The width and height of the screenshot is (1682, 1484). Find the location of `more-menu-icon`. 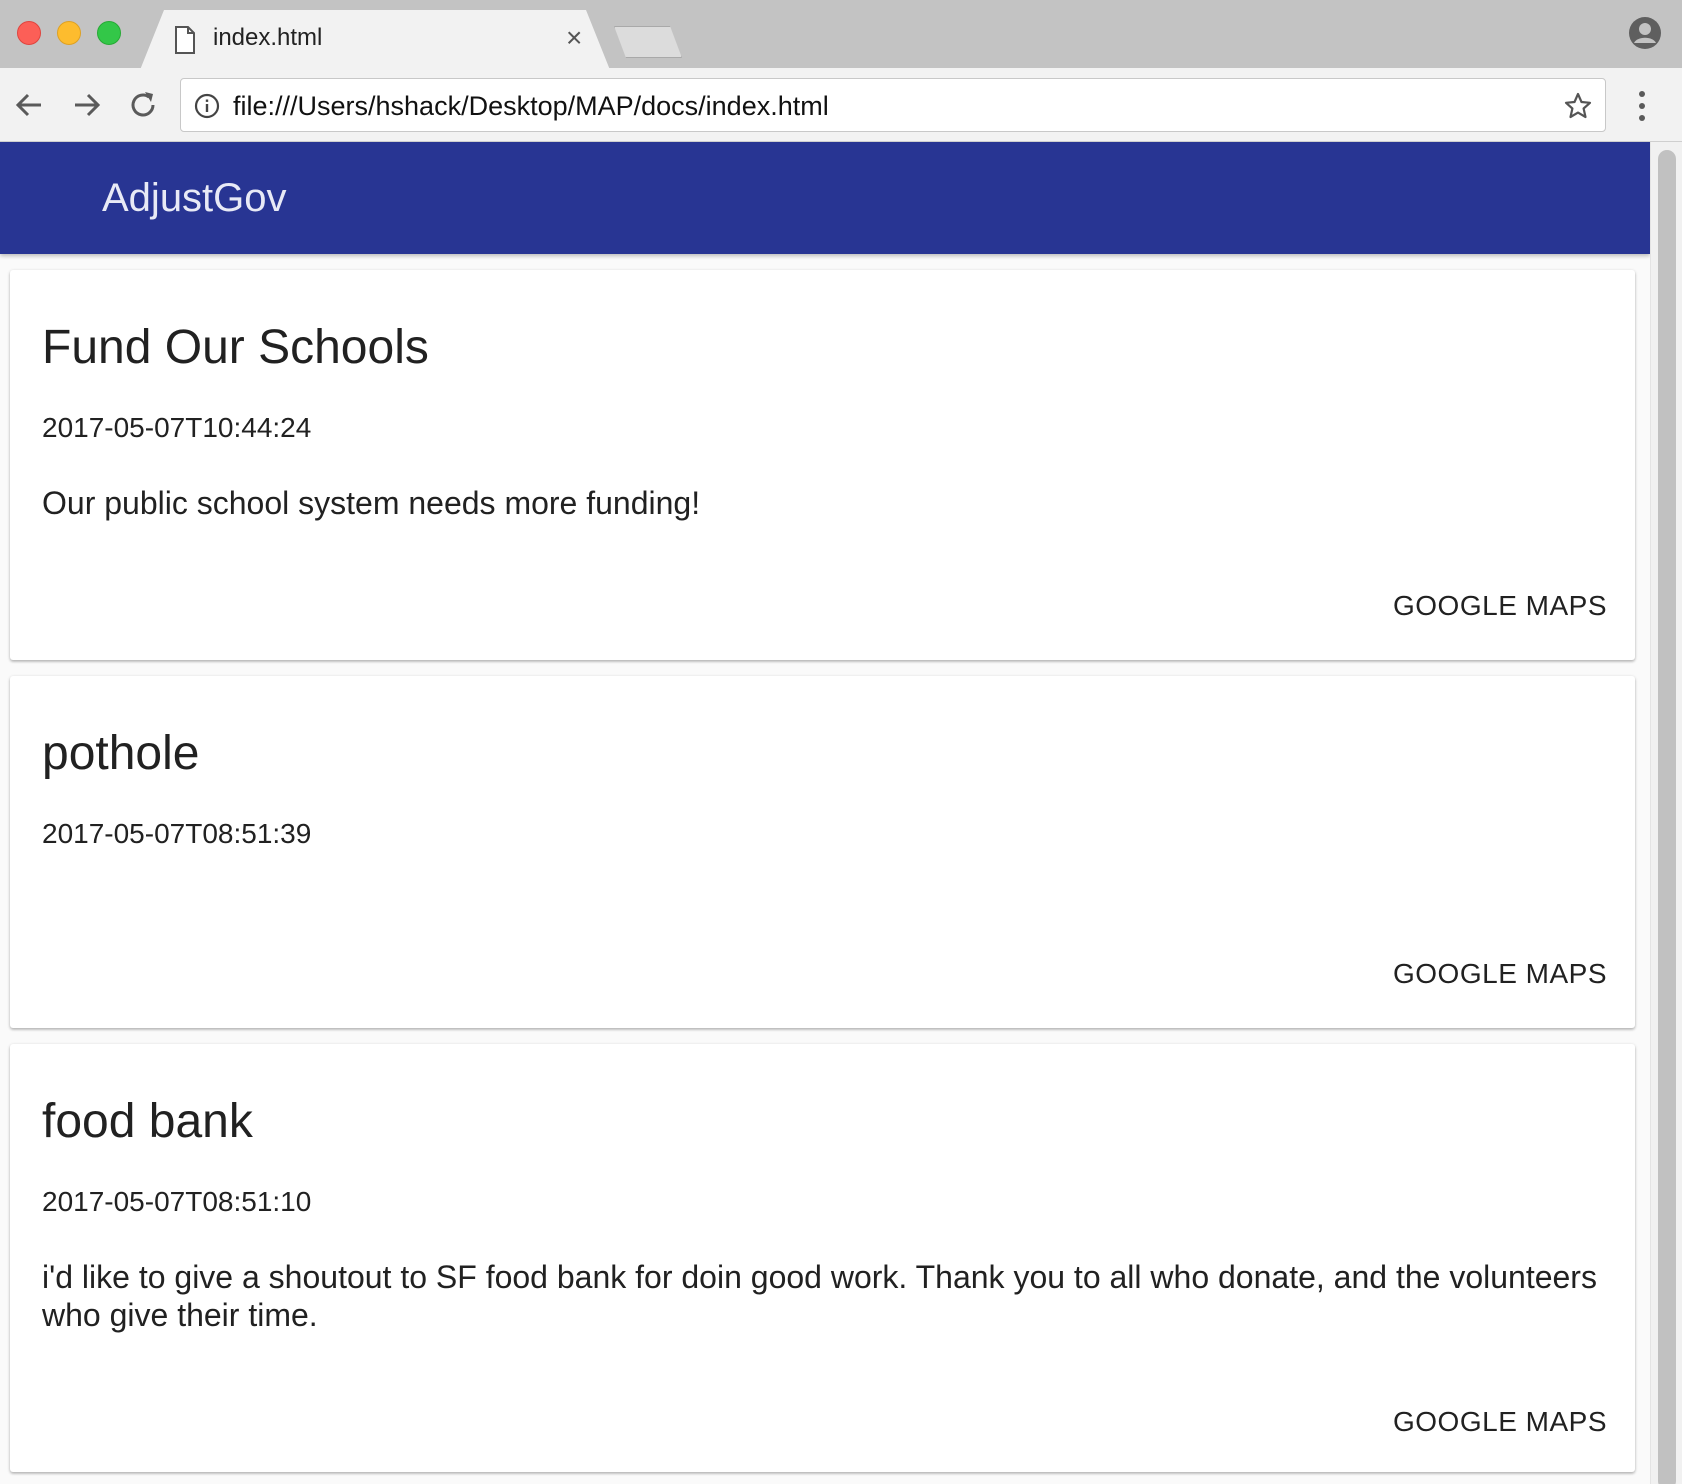

more-menu-icon is located at coordinates (1642, 106).